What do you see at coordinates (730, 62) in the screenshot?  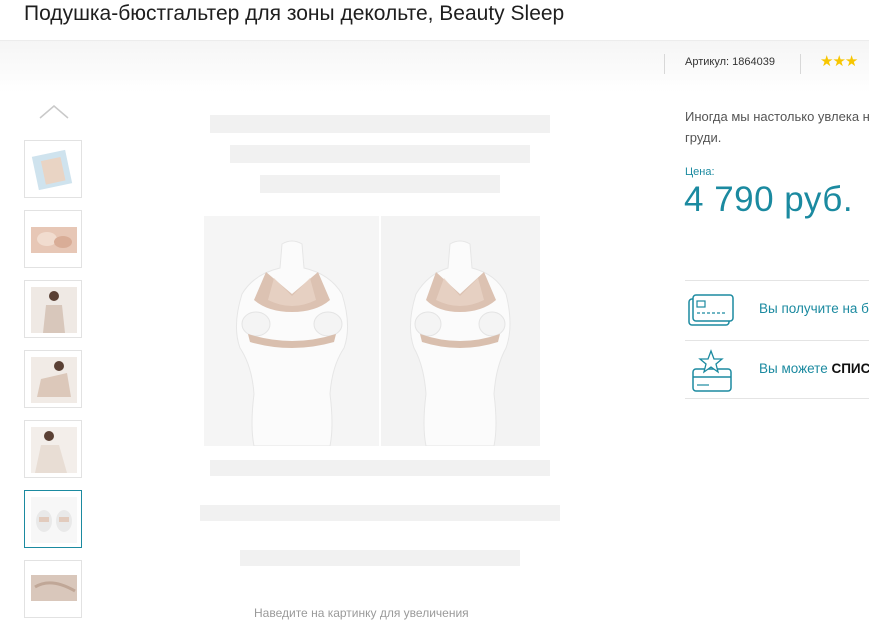 I see `article-number: Артикул: 1864039` at bounding box center [730, 62].